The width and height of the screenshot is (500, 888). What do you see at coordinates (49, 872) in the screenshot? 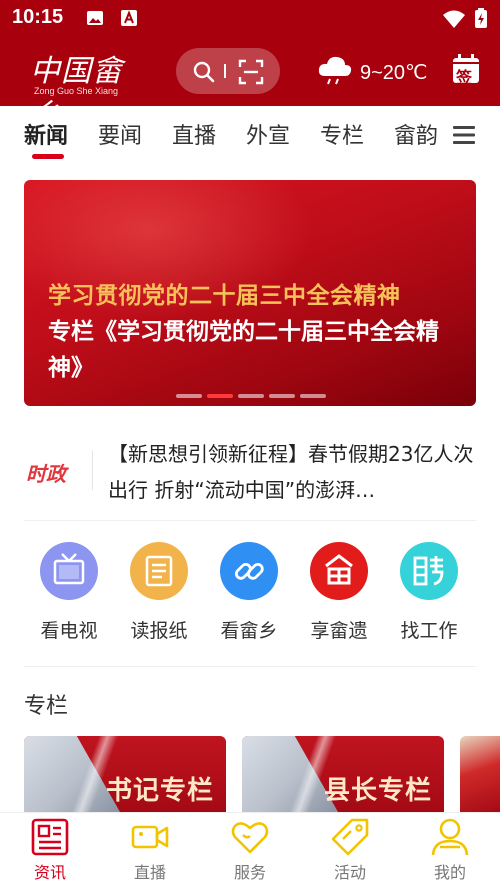
I see `nav-label: 资讯` at bounding box center [49, 872].